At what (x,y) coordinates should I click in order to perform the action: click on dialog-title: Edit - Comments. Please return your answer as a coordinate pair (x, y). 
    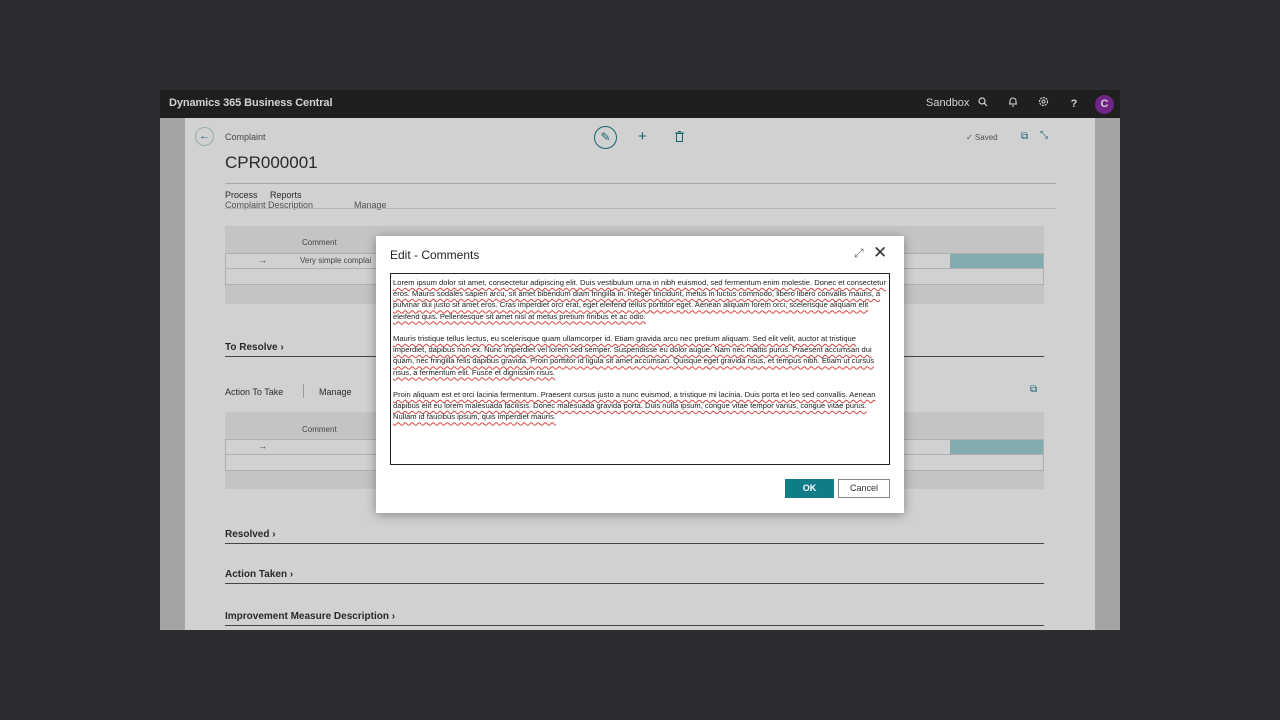
    Looking at the image, I should click on (435, 255).